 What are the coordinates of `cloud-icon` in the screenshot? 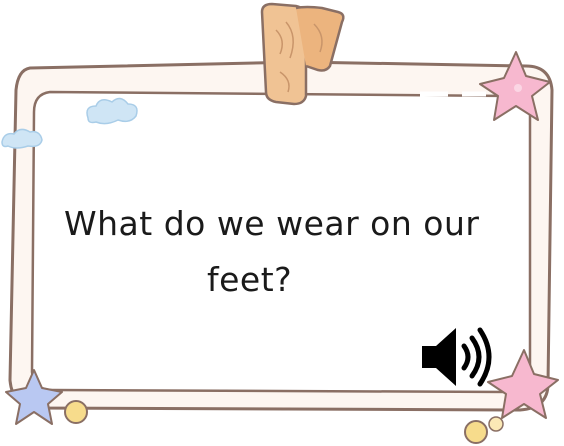 It's located at (22, 138).